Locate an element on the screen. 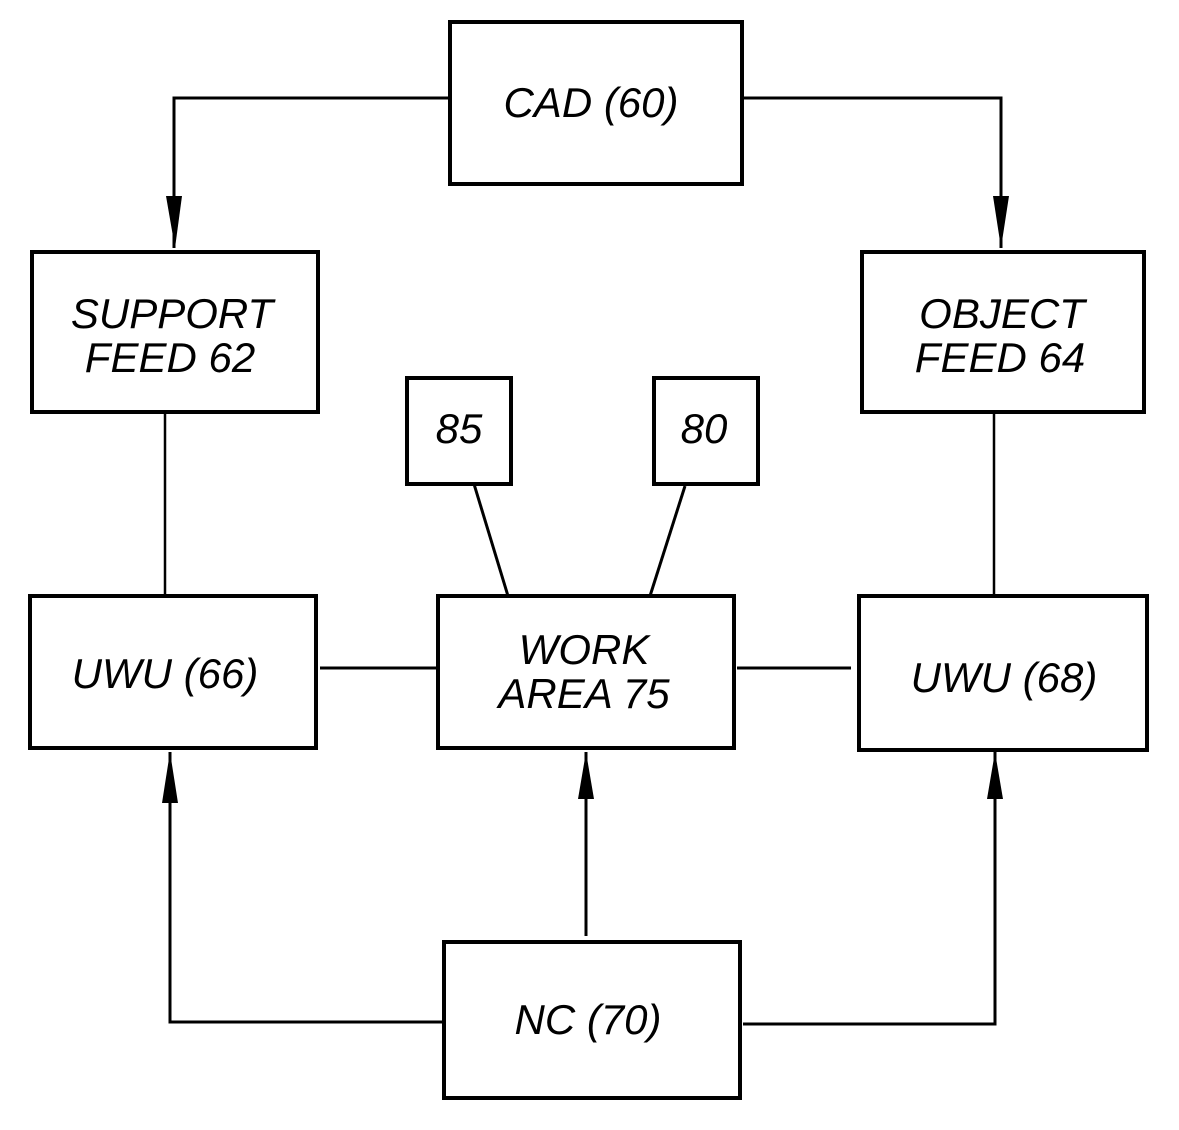 The height and width of the screenshot is (1130, 1179). node-cad: CAD (60) is located at coordinates (596, 103).